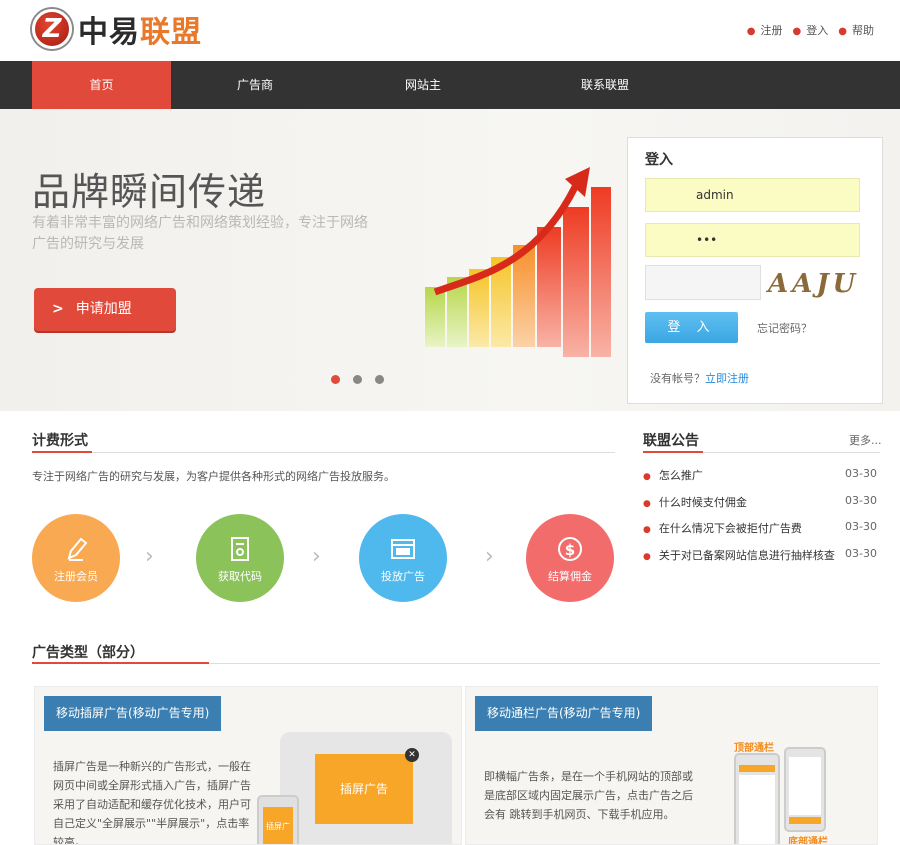  What do you see at coordinates (805, 820) in the screenshot?
I see `bottom-banner-bar` at bounding box center [805, 820].